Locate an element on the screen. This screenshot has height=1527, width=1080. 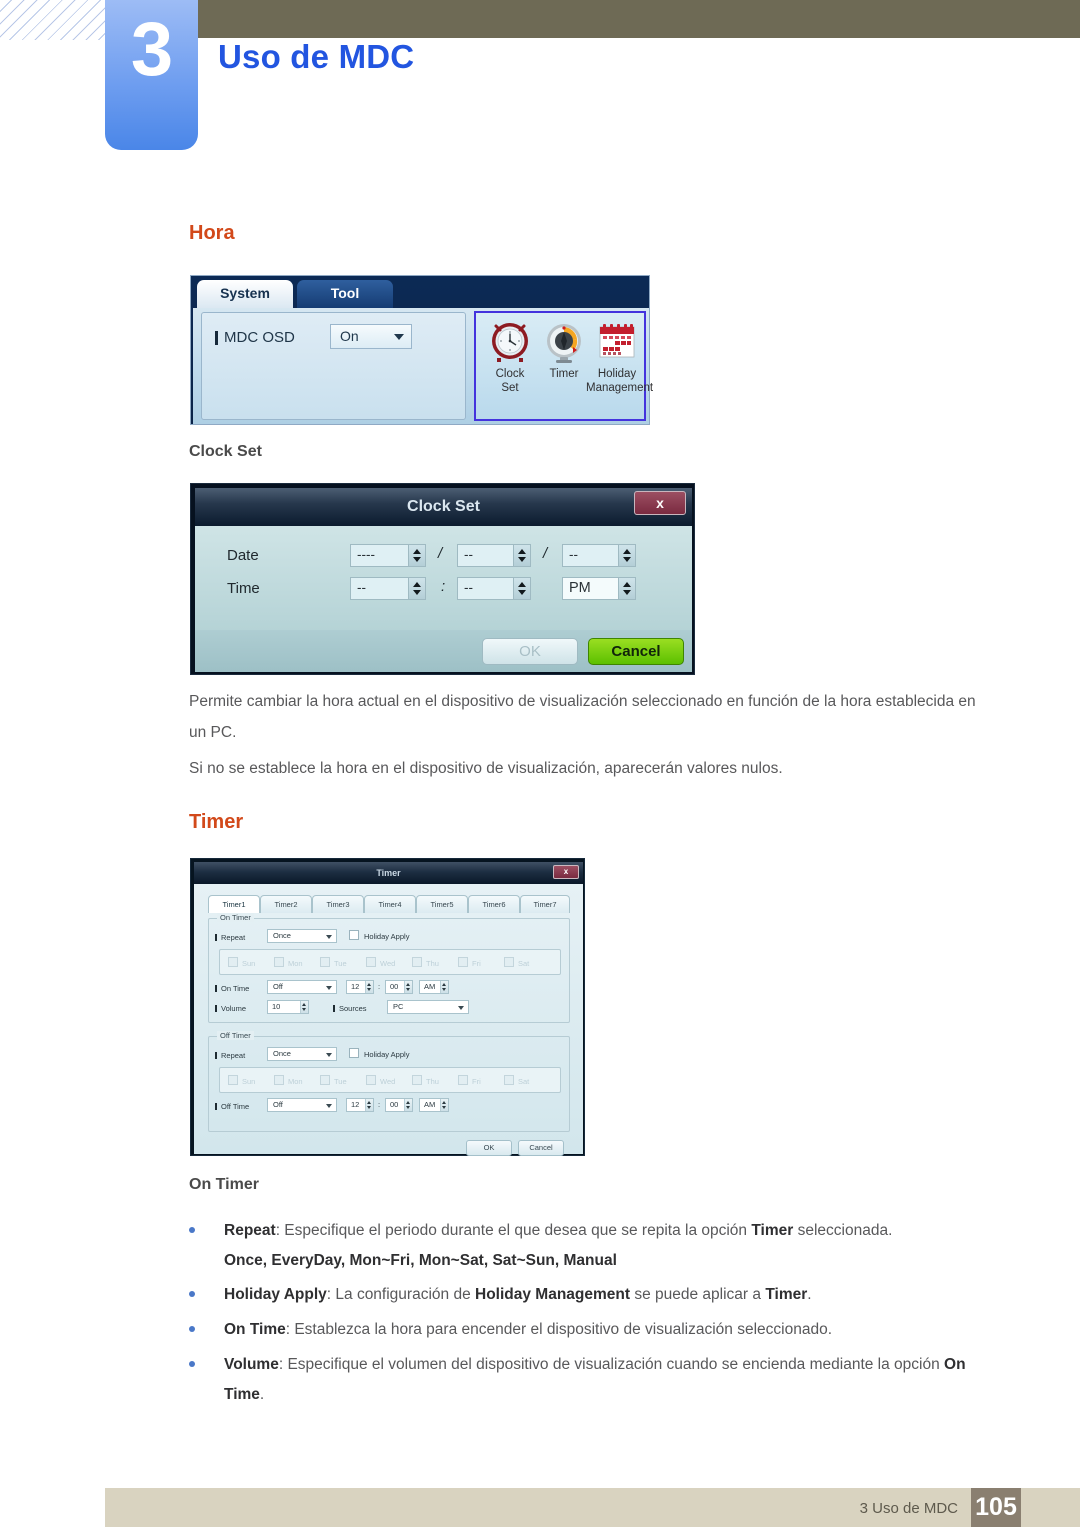
clock-set-button: Clock Set is located at coordinates (510, 355).